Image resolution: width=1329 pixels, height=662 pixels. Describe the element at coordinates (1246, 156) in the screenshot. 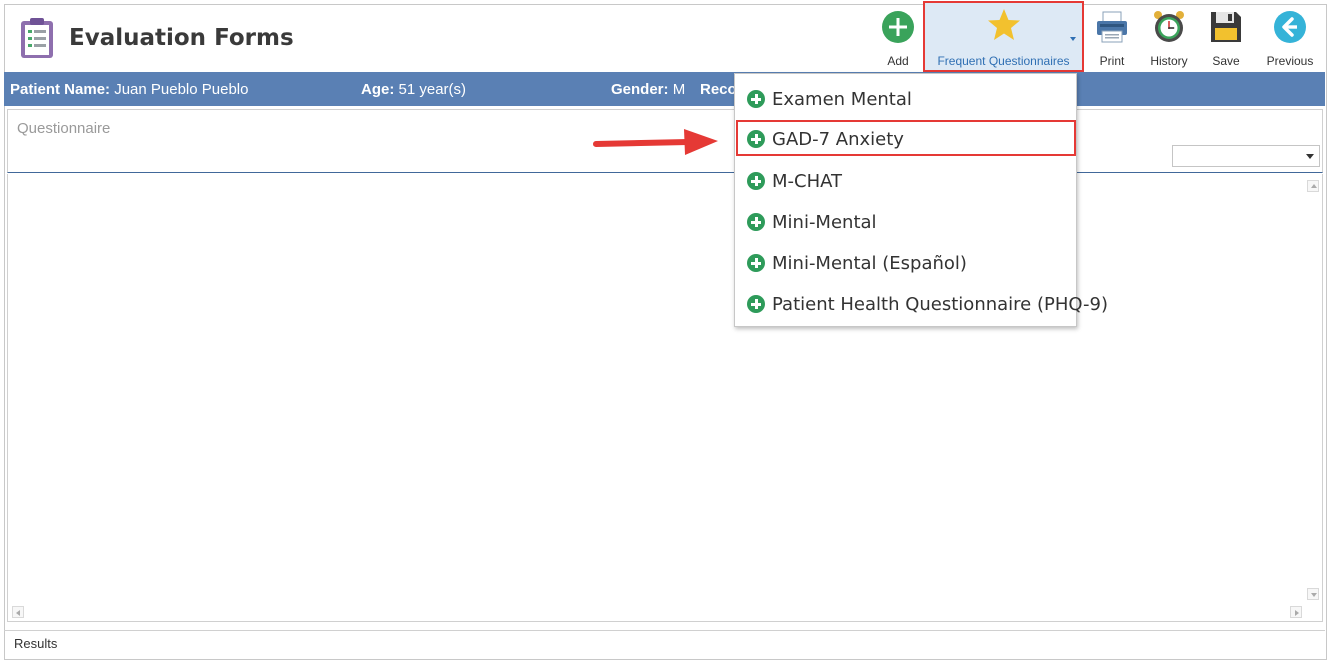

I see `questionnaire-select` at that location.